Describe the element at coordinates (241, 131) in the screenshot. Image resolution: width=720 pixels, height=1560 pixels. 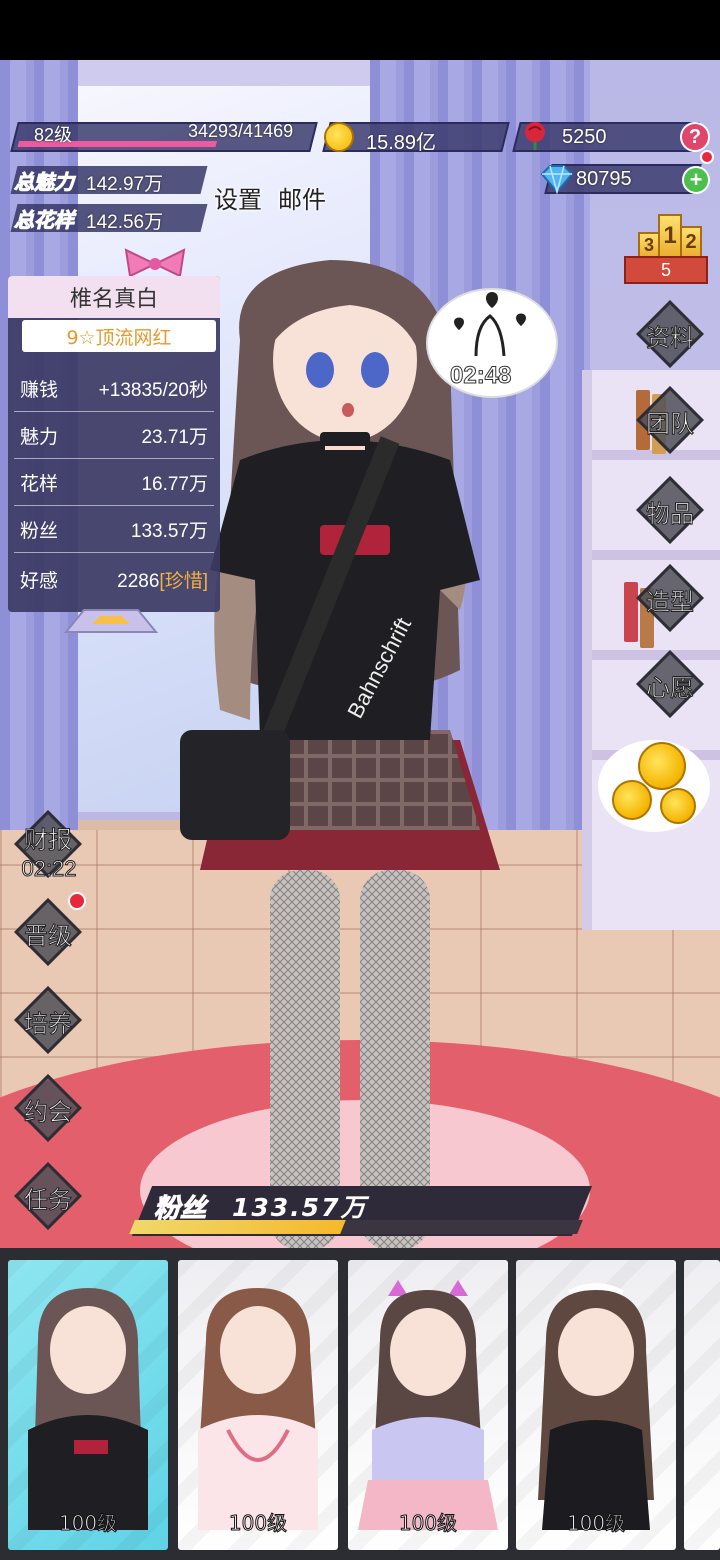
I see `exp-label: 34293/41469` at that location.